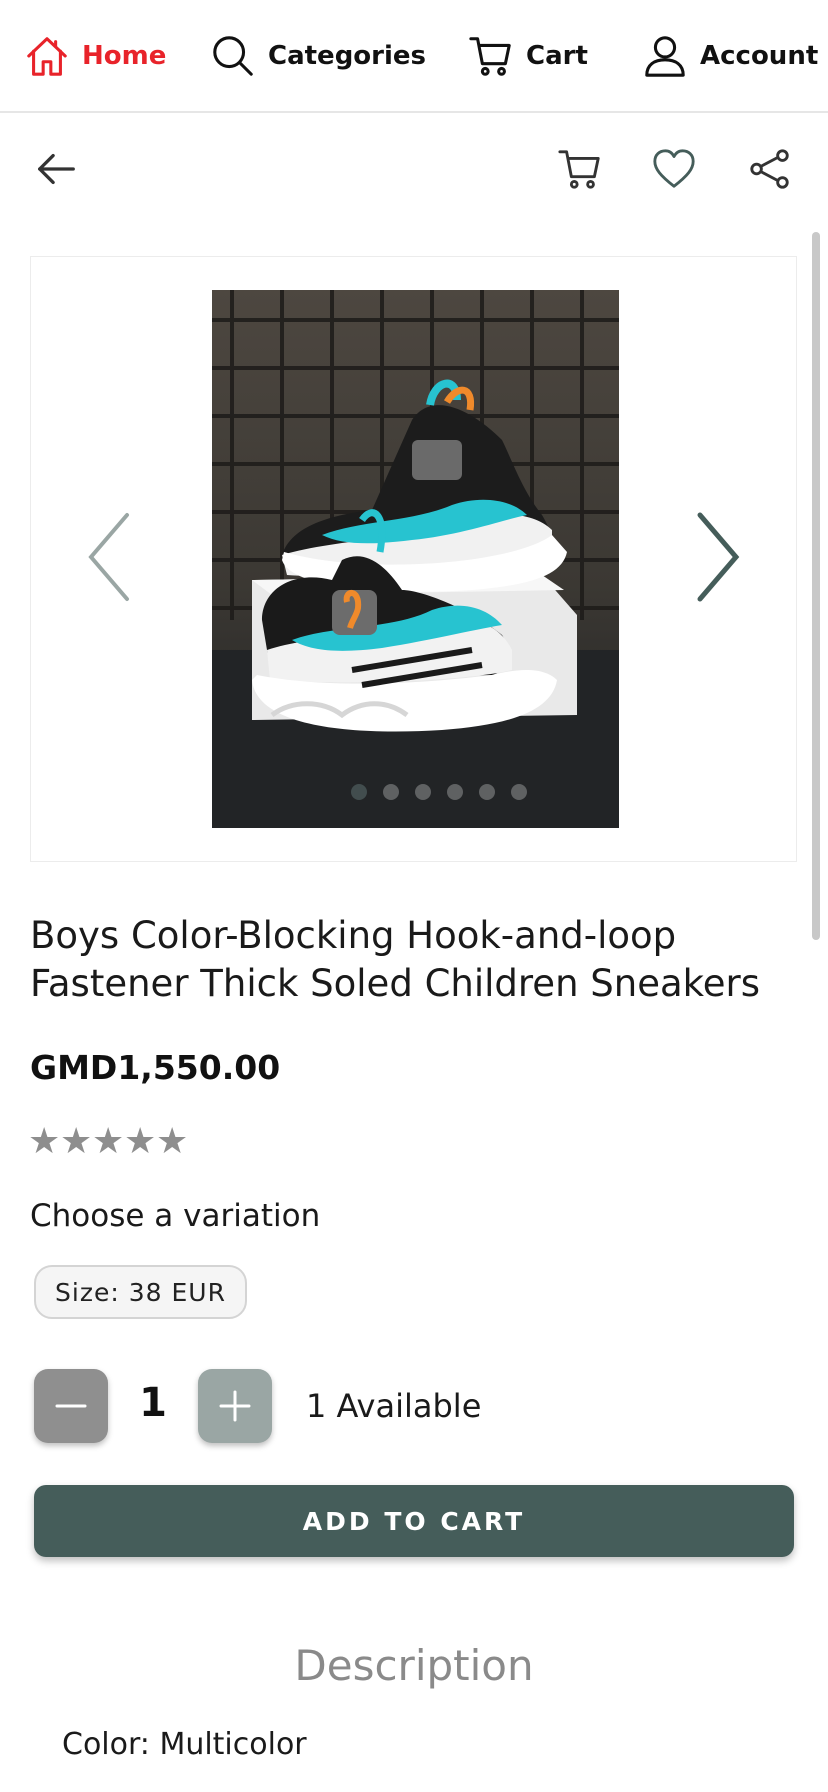  I want to click on back-arrow-icon, so click(56, 169).